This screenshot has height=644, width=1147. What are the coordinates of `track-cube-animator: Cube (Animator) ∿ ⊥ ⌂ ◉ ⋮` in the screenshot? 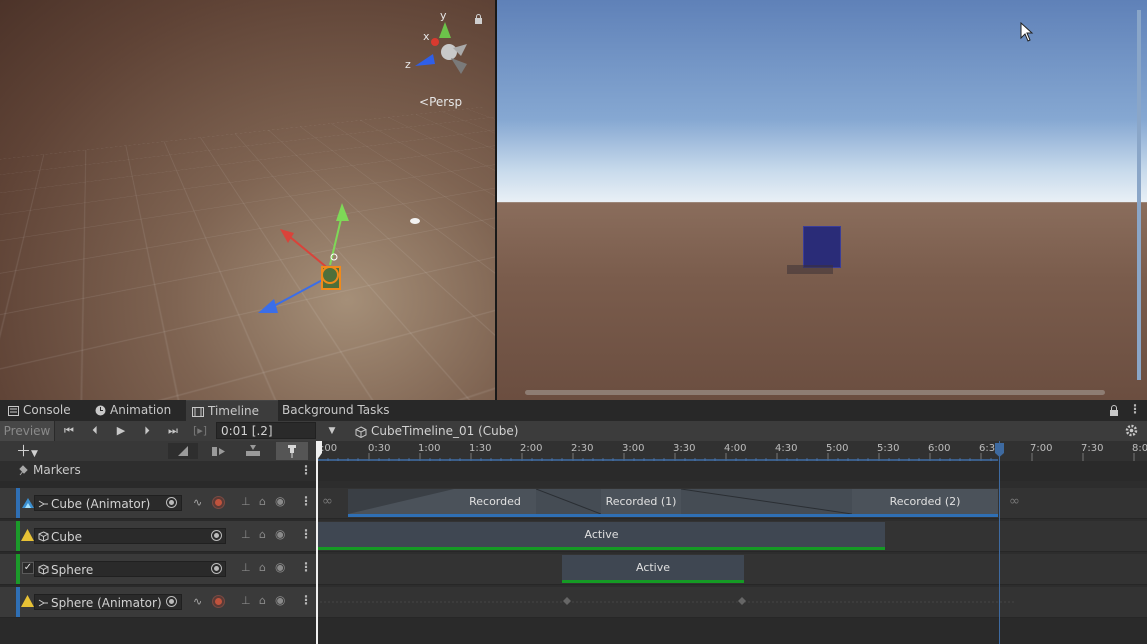 It's located at (158, 503).